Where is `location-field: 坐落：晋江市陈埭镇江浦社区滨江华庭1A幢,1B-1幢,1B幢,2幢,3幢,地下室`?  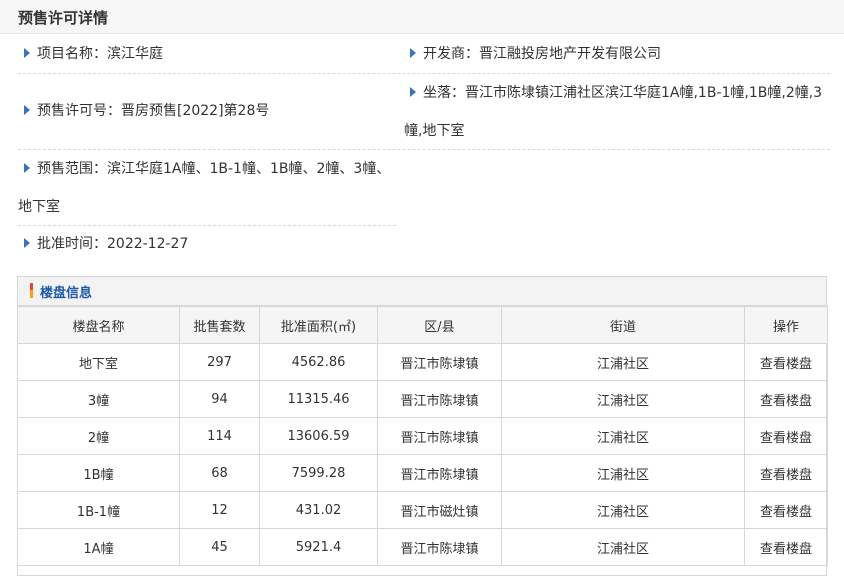
location-field: 坐落：晋江市陈埭镇江浦社区滨江华庭1A幢,1B-1幢,1B幢,2幢,3幢,地下室 is located at coordinates (617, 112).